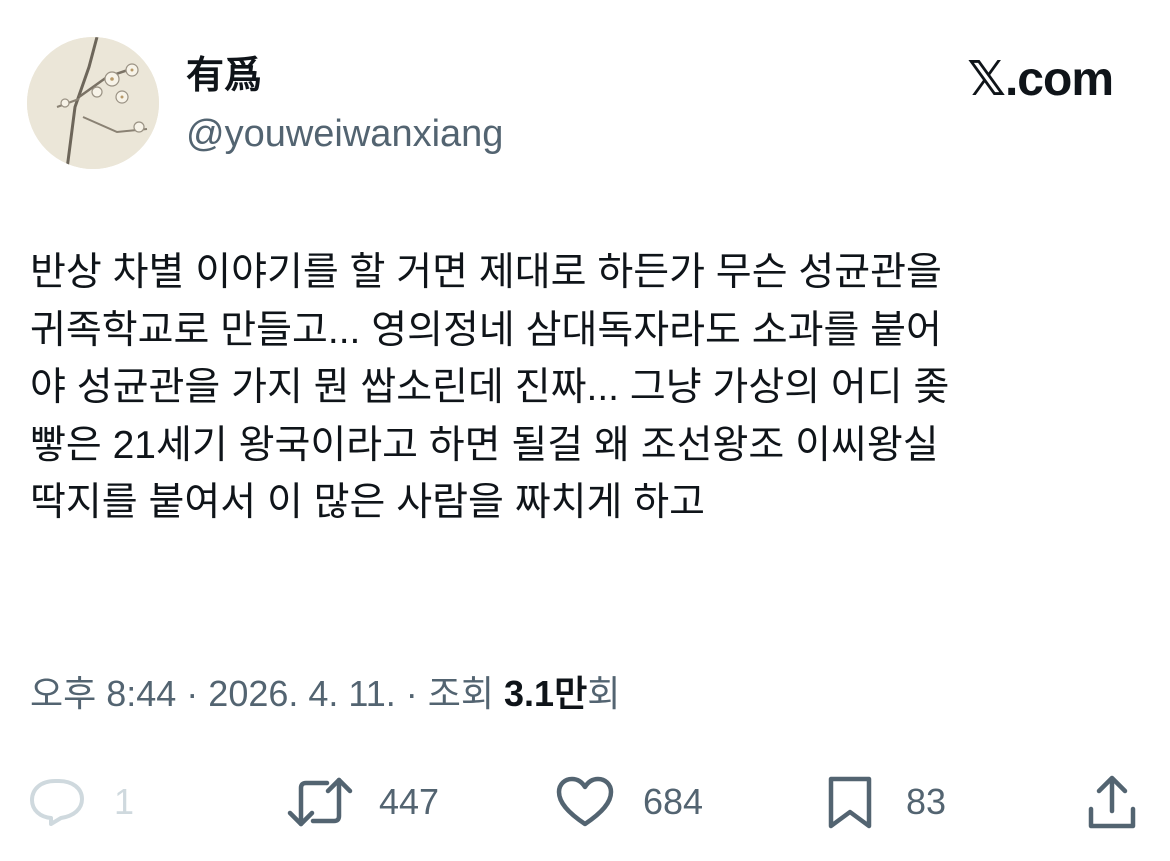  Describe the element at coordinates (224, 76) in the screenshot. I see `display-name: 有爲` at that location.